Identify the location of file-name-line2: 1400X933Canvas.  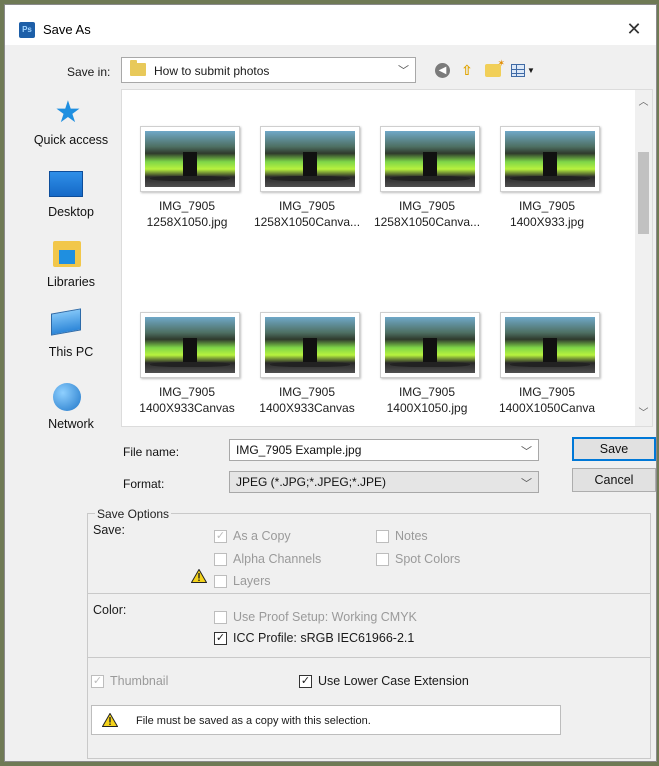
(307, 408).